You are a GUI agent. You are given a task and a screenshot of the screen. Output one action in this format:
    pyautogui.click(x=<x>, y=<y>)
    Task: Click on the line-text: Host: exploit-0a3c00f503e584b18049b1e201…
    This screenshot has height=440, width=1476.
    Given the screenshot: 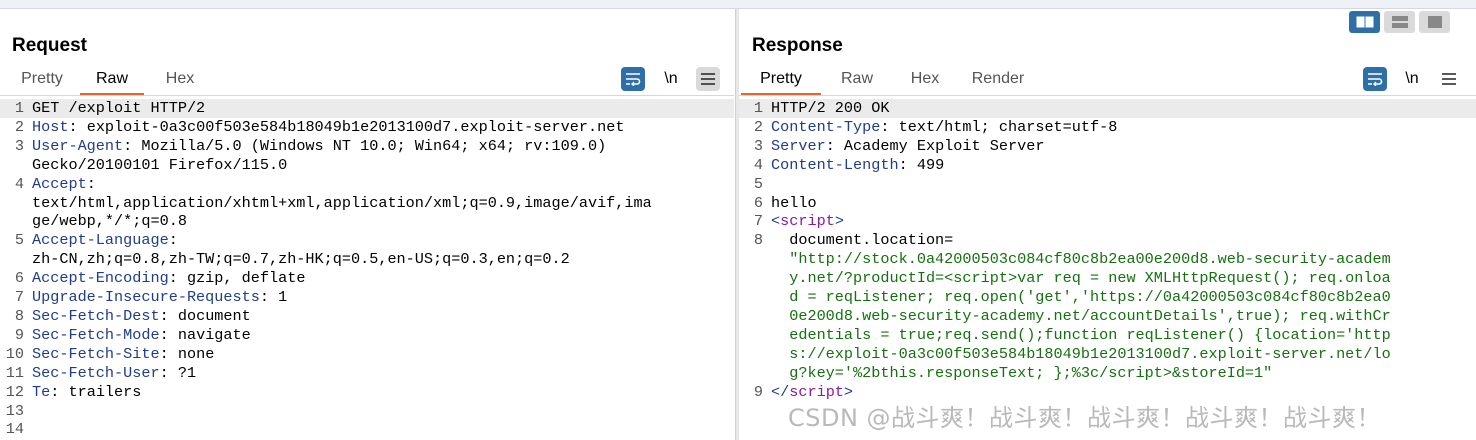 What is the action you would take?
    pyautogui.click(x=324, y=127)
    